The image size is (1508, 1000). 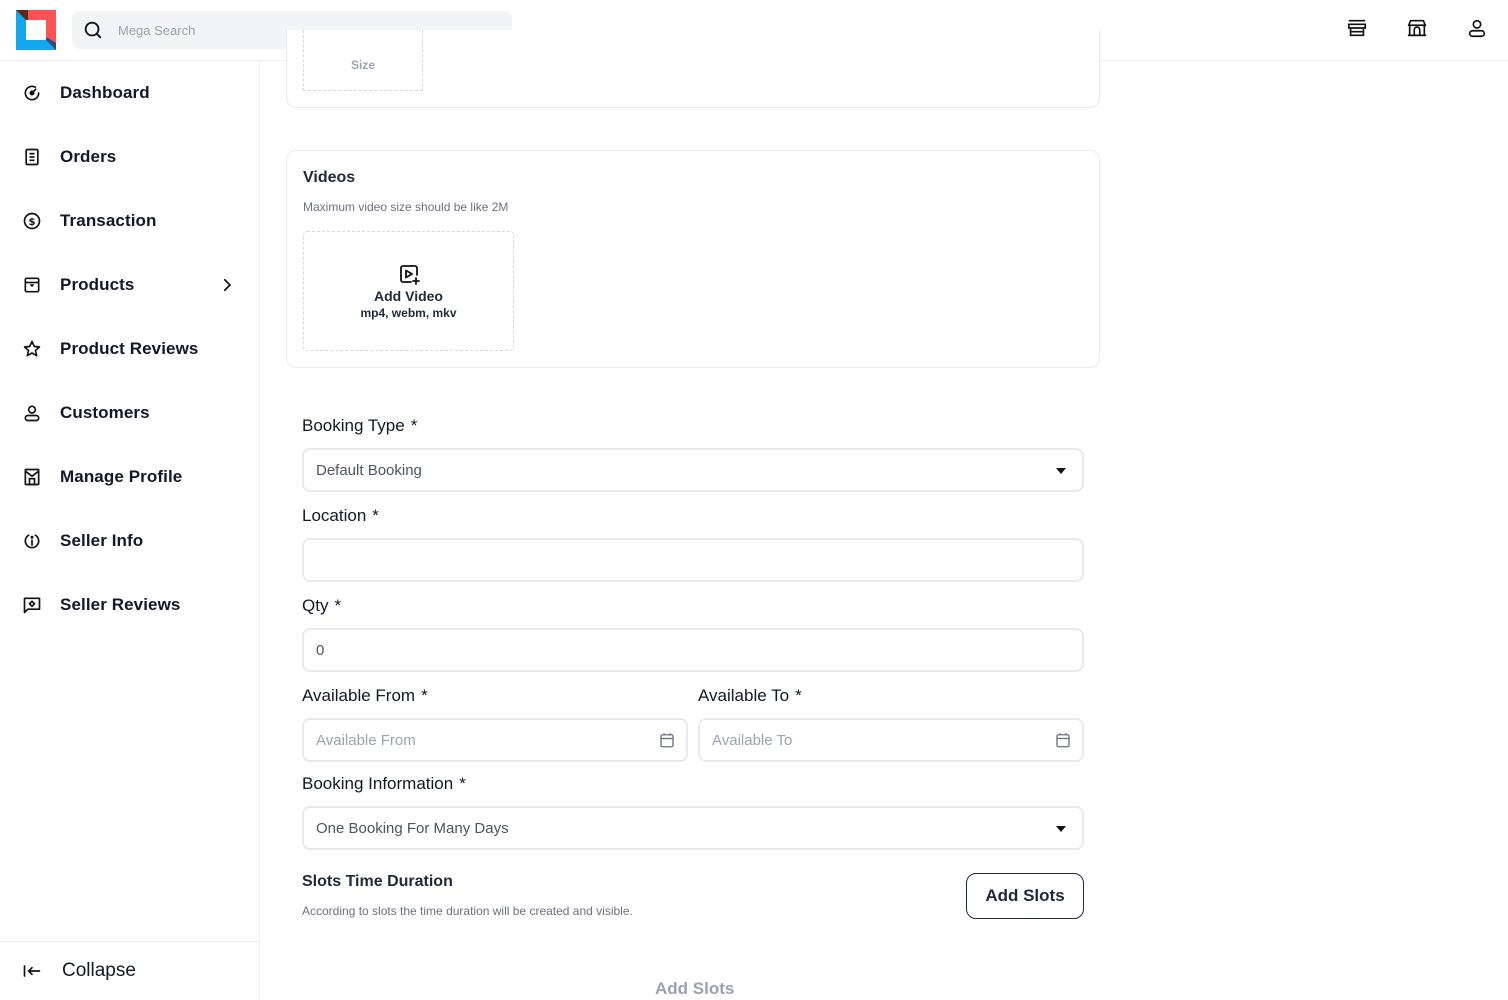 What do you see at coordinates (365, 695) in the screenshot?
I see `available-from-label: Available From *` at bounding box center [365, 695].